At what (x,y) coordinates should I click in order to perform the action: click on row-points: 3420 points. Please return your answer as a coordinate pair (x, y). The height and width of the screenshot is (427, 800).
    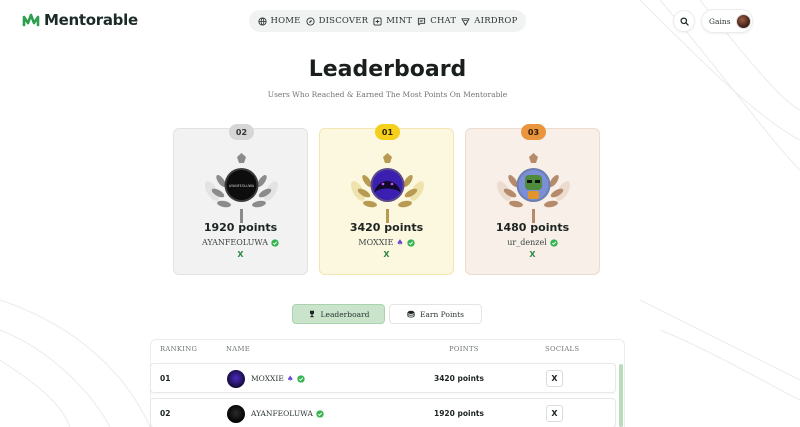
    Looking at the image, I should click on (459, 378).